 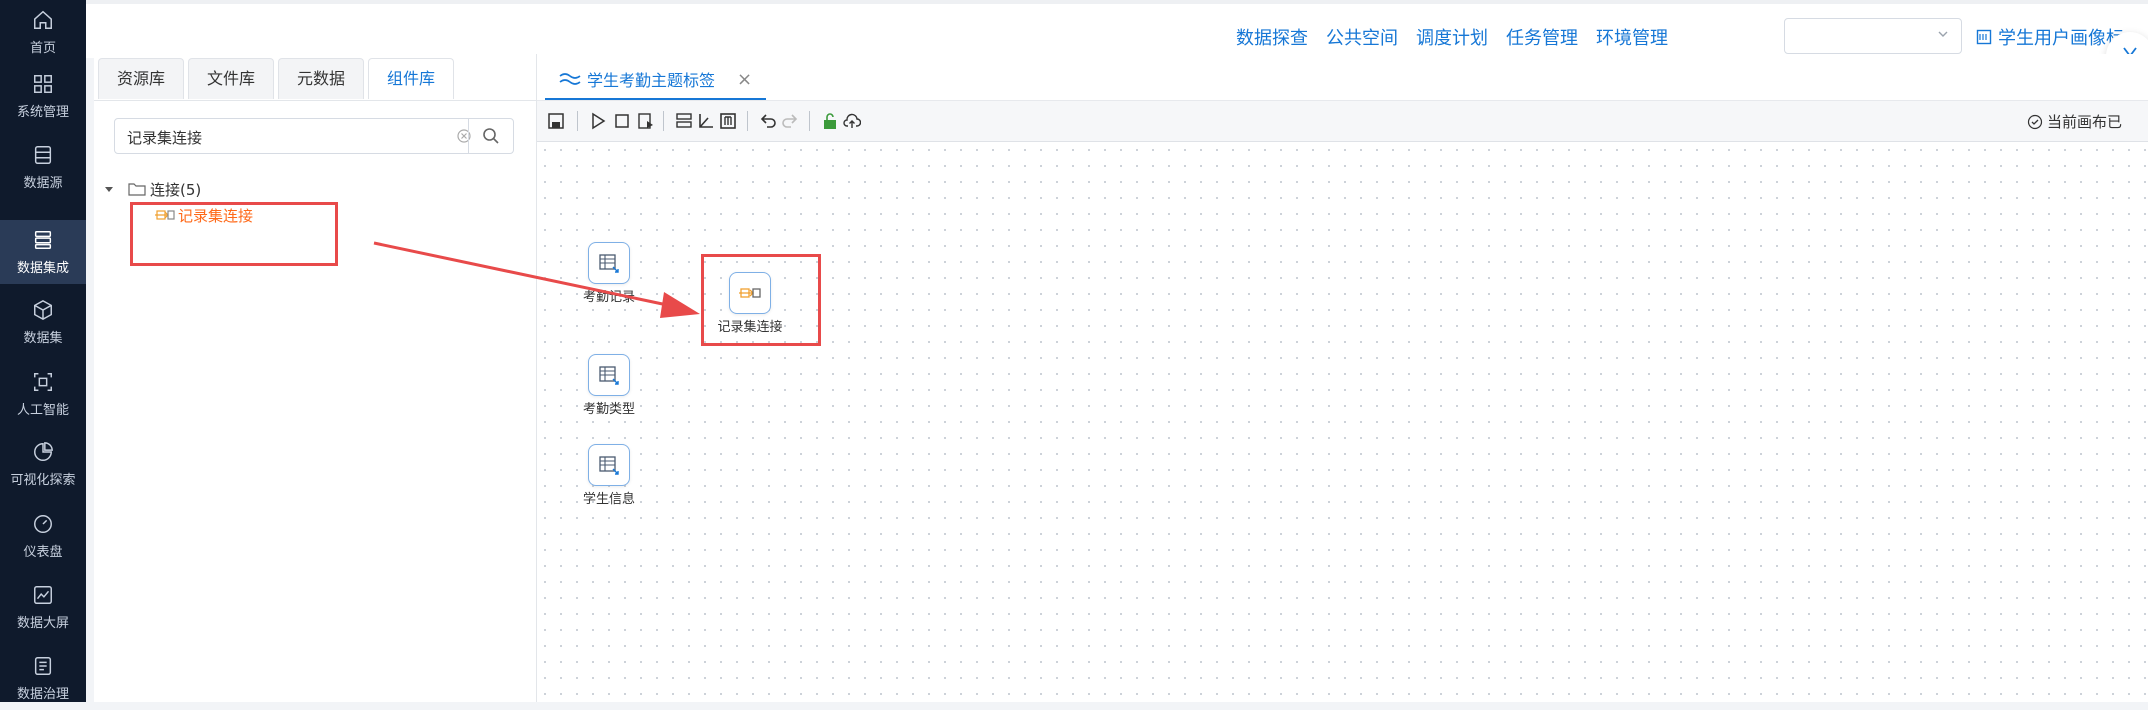 I want to click on pie-chart-icon, so click(x=43, y=451).